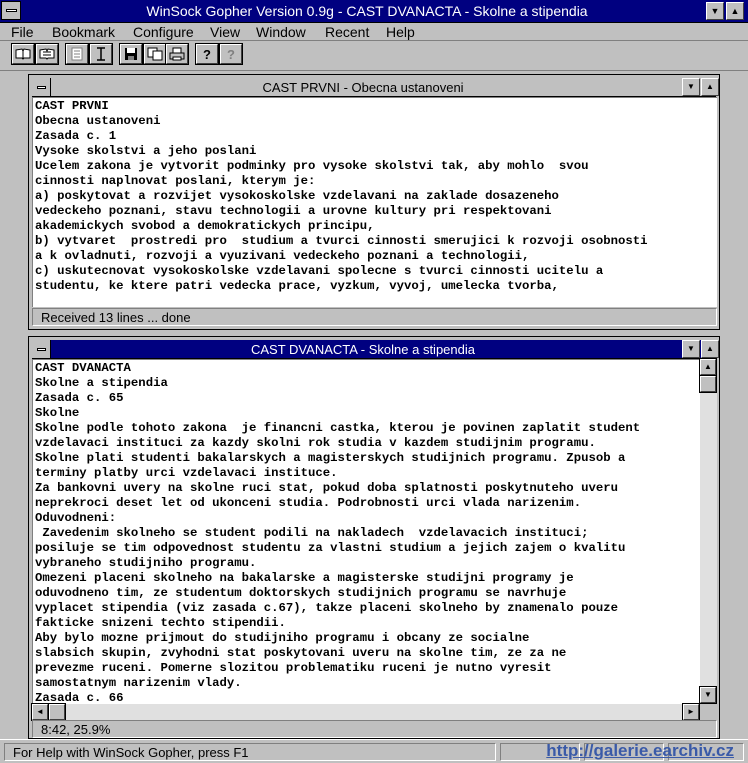  What do you see at coordinates (83, 368) in the screenshot?
I see `text-line: CAST DVANACTA` at bounding box center [83, 368].